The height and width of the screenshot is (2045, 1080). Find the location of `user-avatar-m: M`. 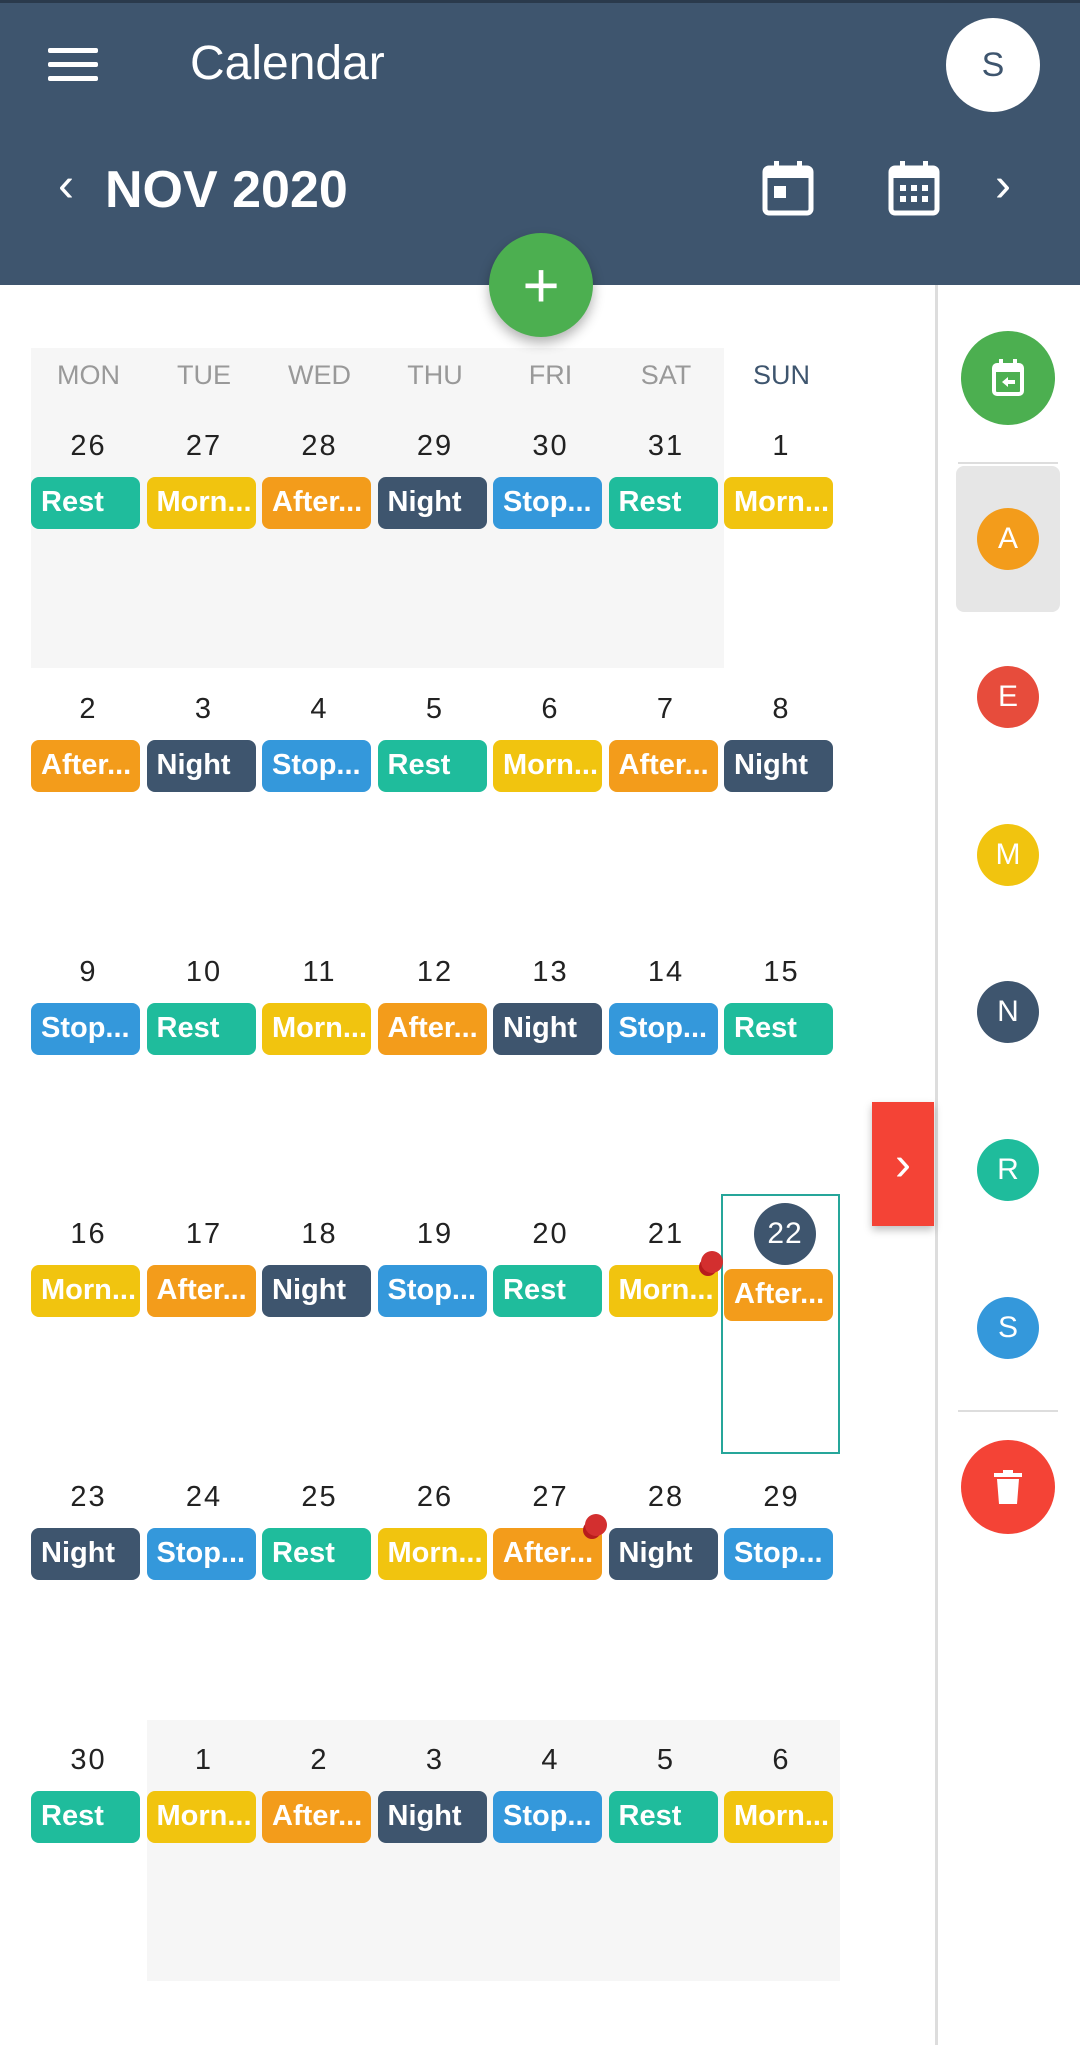

user-avatar-m: M is located at coordinates (1008, 854).